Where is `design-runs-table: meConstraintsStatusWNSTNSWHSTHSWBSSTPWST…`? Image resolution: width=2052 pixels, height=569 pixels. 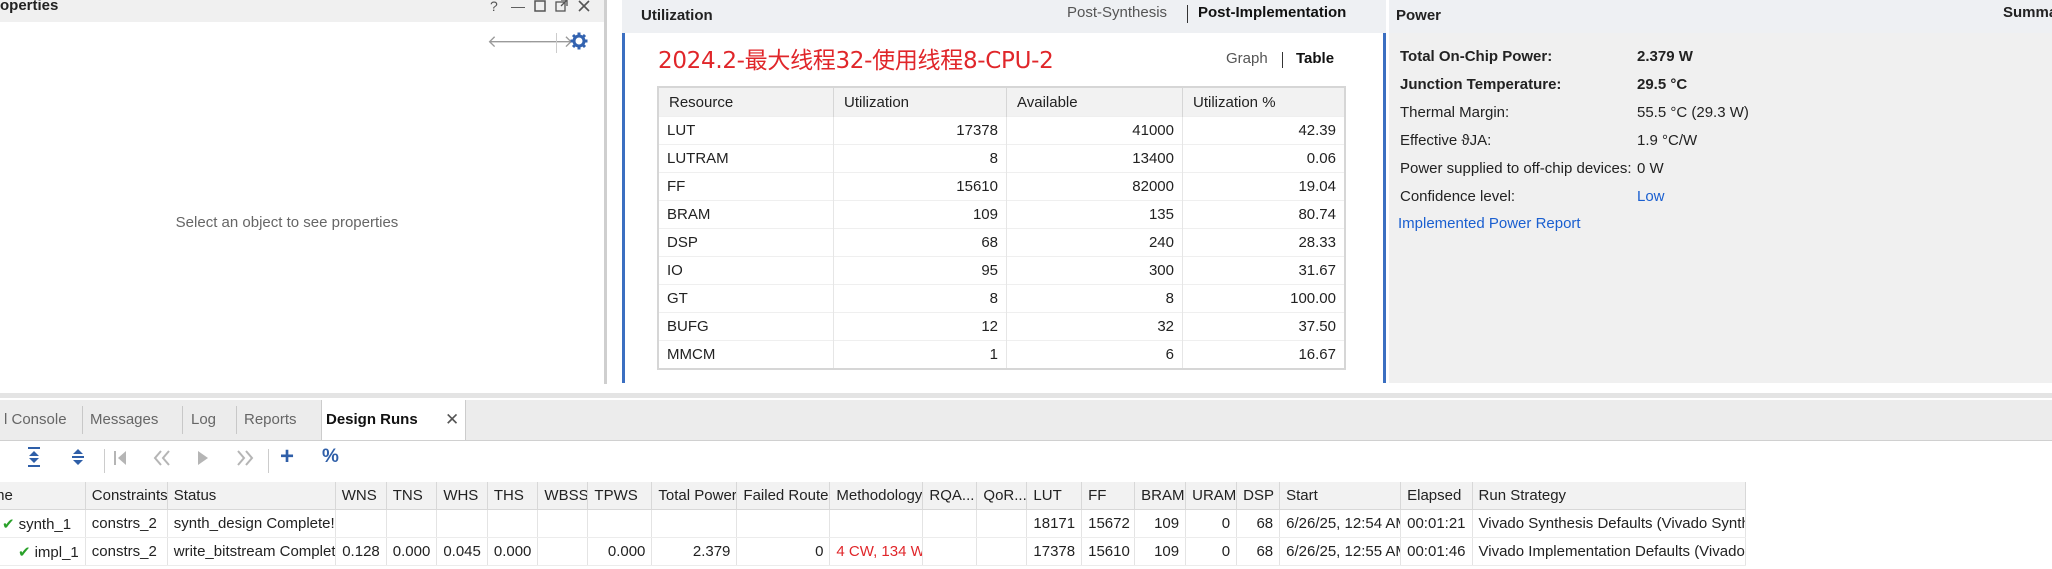
design-runs-table: meConstraintsStatusWNSTNSWHSTHSWBSSTPWST… is located at coordinates (873, 524).